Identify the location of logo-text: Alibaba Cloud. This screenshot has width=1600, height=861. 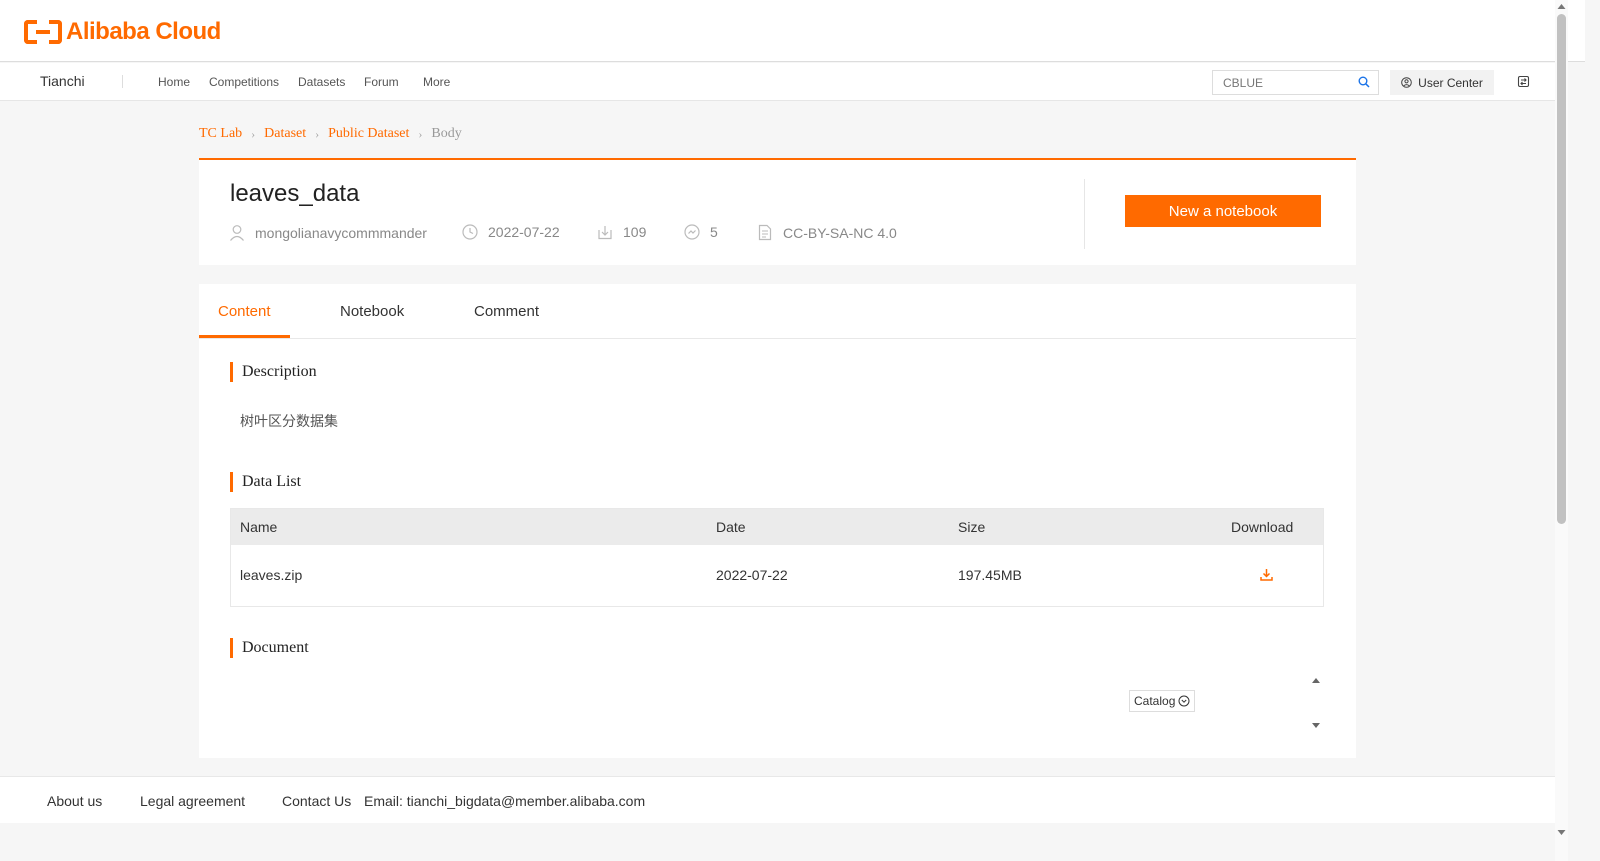
(143, 31).